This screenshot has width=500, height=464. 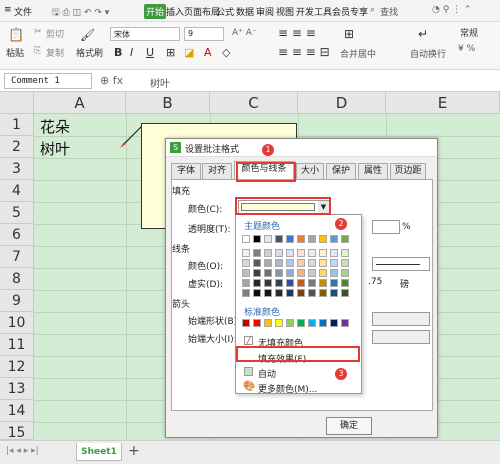 What do you see at coordinates (22, 451) in the screenshot?
I see `sheet-nav-icons: |◂ ◂ ▸ ▸|` at bounding box center [22, 451].